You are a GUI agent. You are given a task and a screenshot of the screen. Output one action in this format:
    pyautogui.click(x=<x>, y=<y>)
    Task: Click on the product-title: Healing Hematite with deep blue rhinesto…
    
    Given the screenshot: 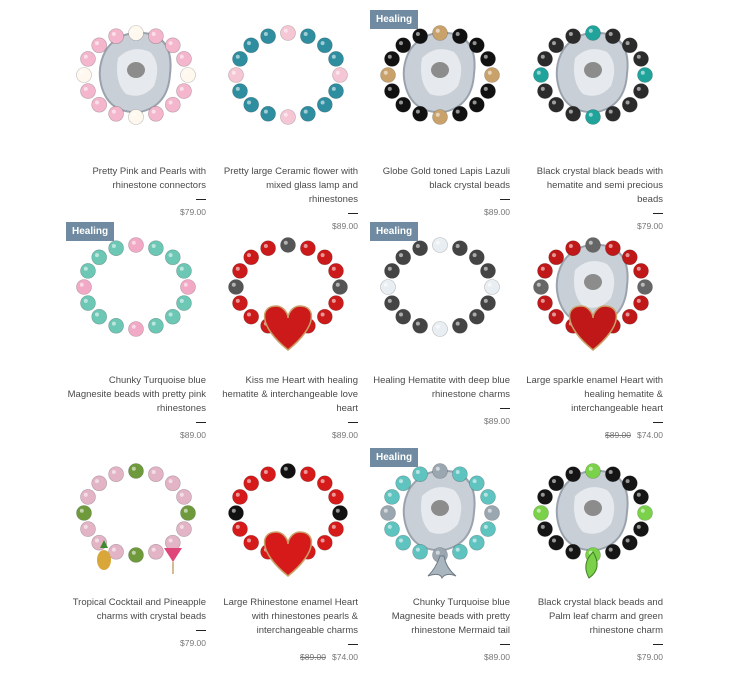 What is the action you would take?
    pyautogui.click(x=440, y=388)
    